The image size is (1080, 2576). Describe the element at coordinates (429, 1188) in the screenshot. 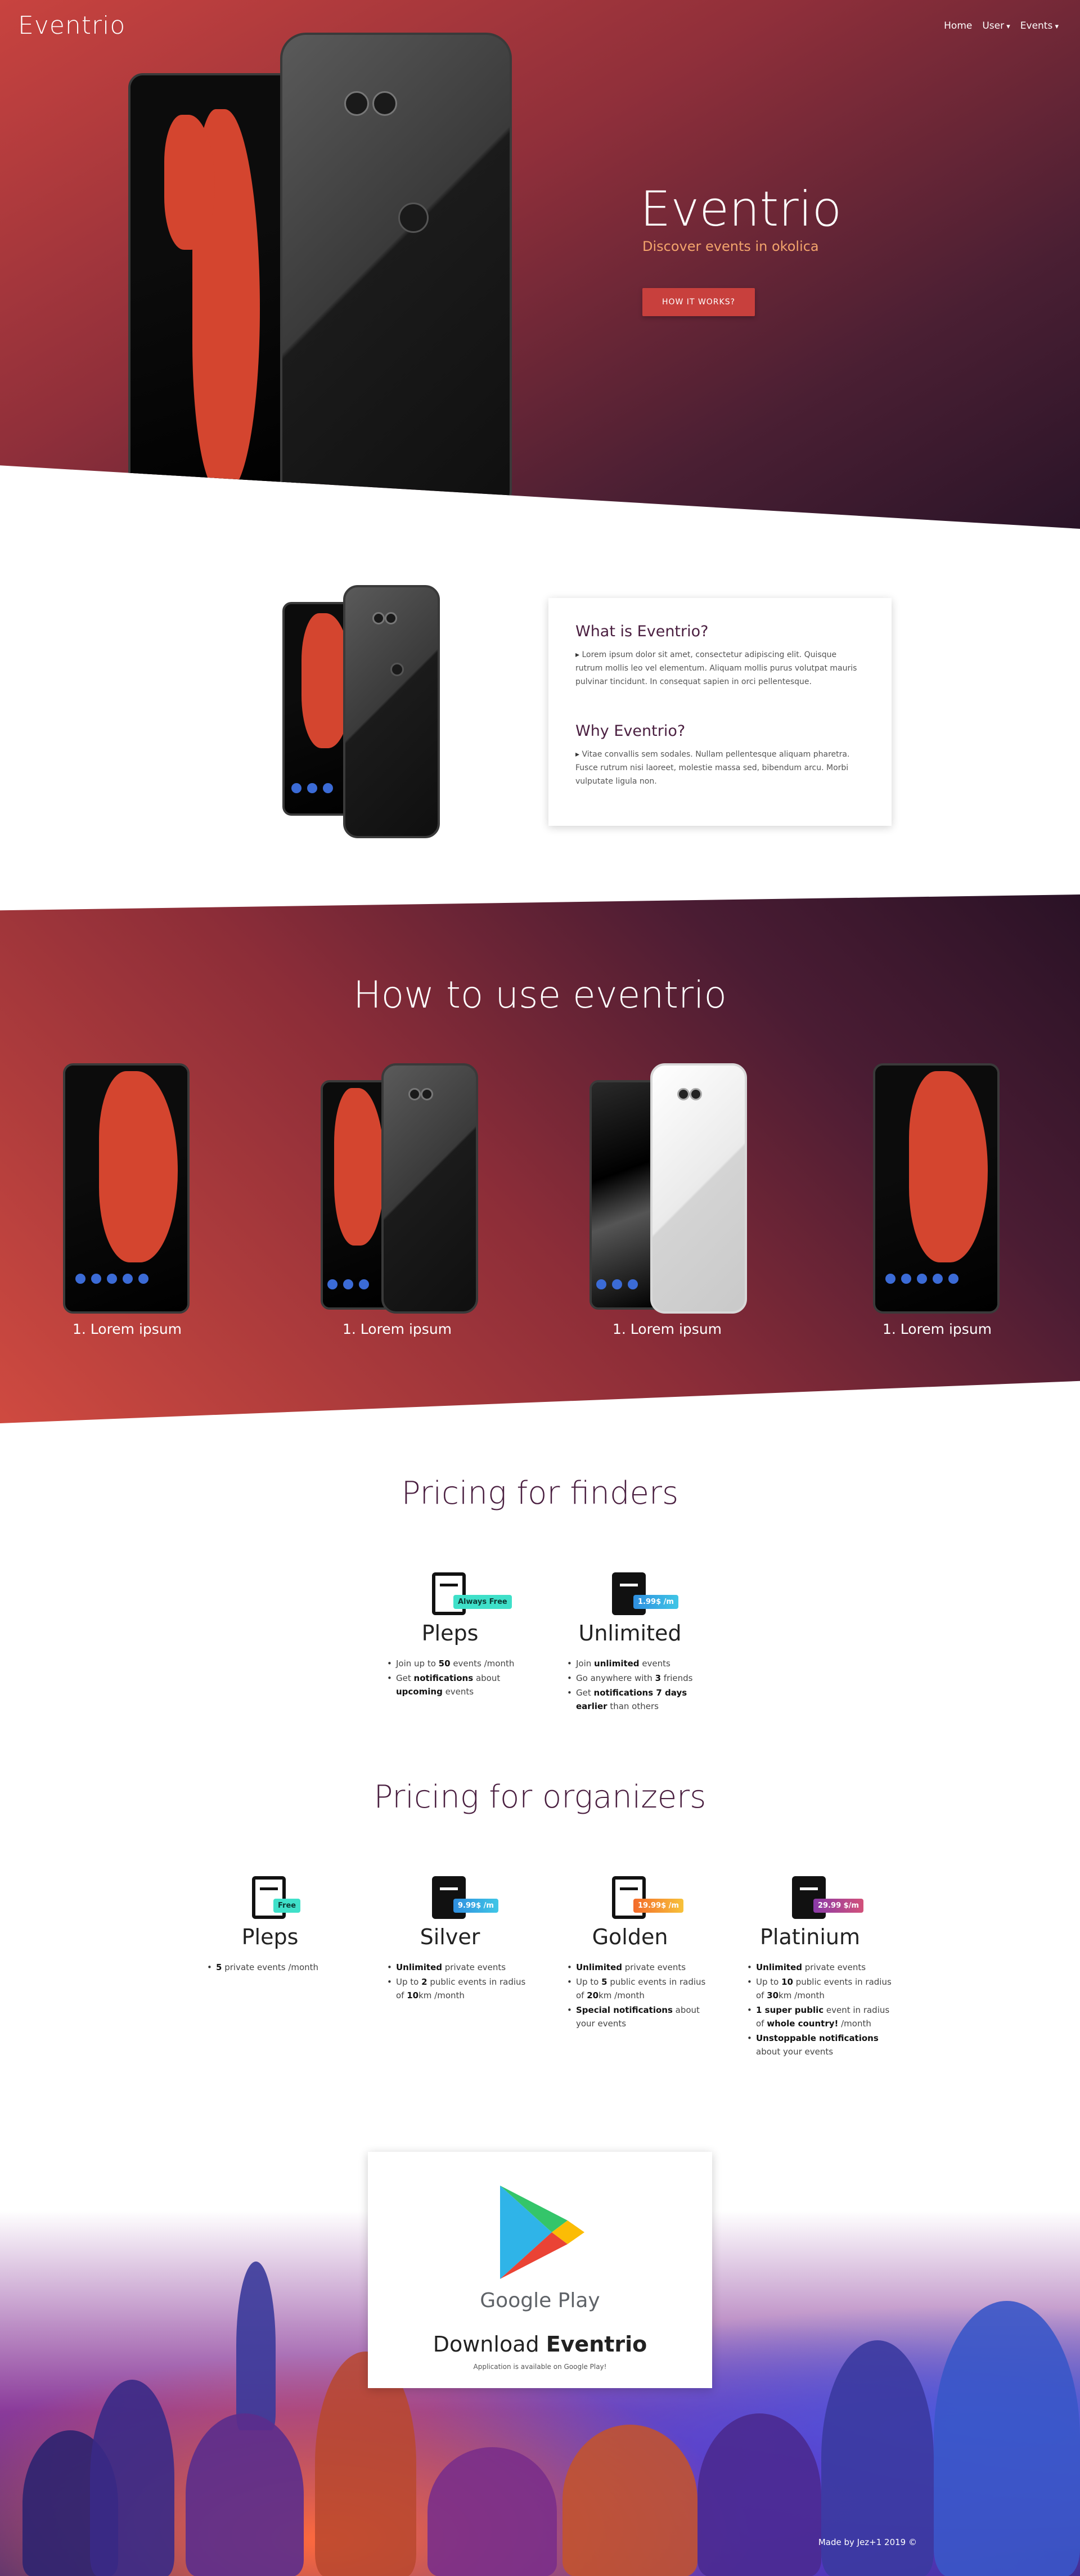

I see `step-2-phone-back` at that location.